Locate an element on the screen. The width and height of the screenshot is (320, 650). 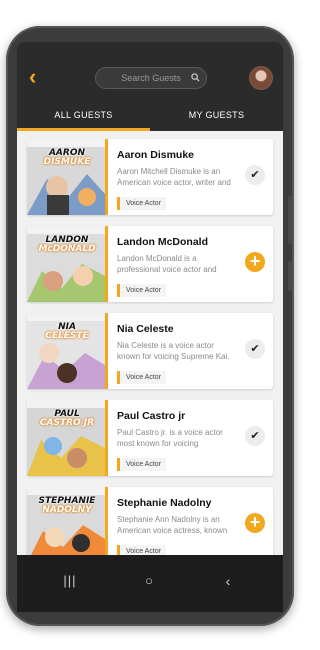
cover-title-line-2: DISMUKE is located at coordinates (67, 162).